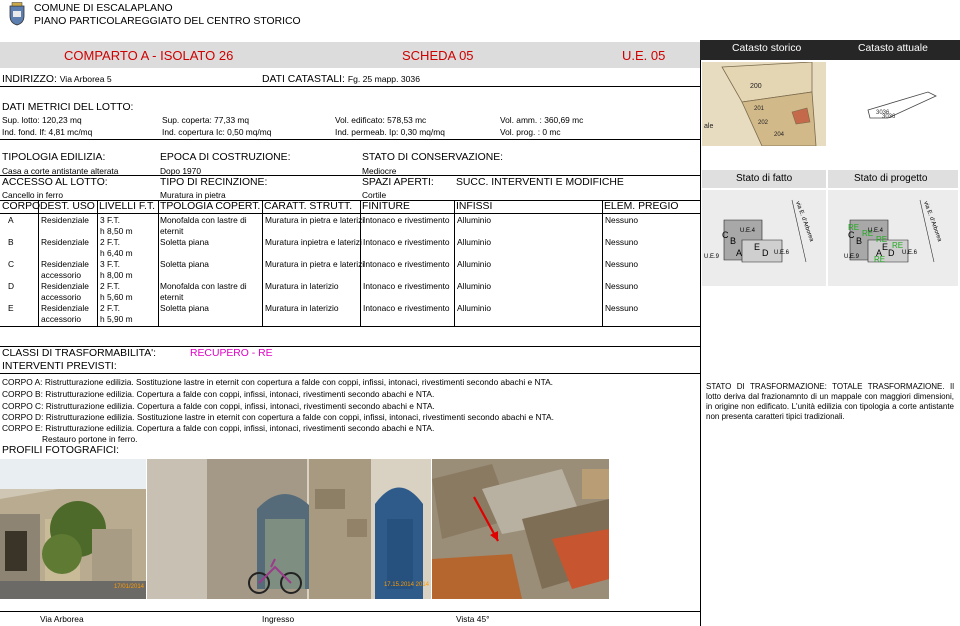  Describe the element at coordinates (206, 120) in the screenshot. I see `metric-sup-coperta: Sup. coperta: 77,33 mq` at that location.